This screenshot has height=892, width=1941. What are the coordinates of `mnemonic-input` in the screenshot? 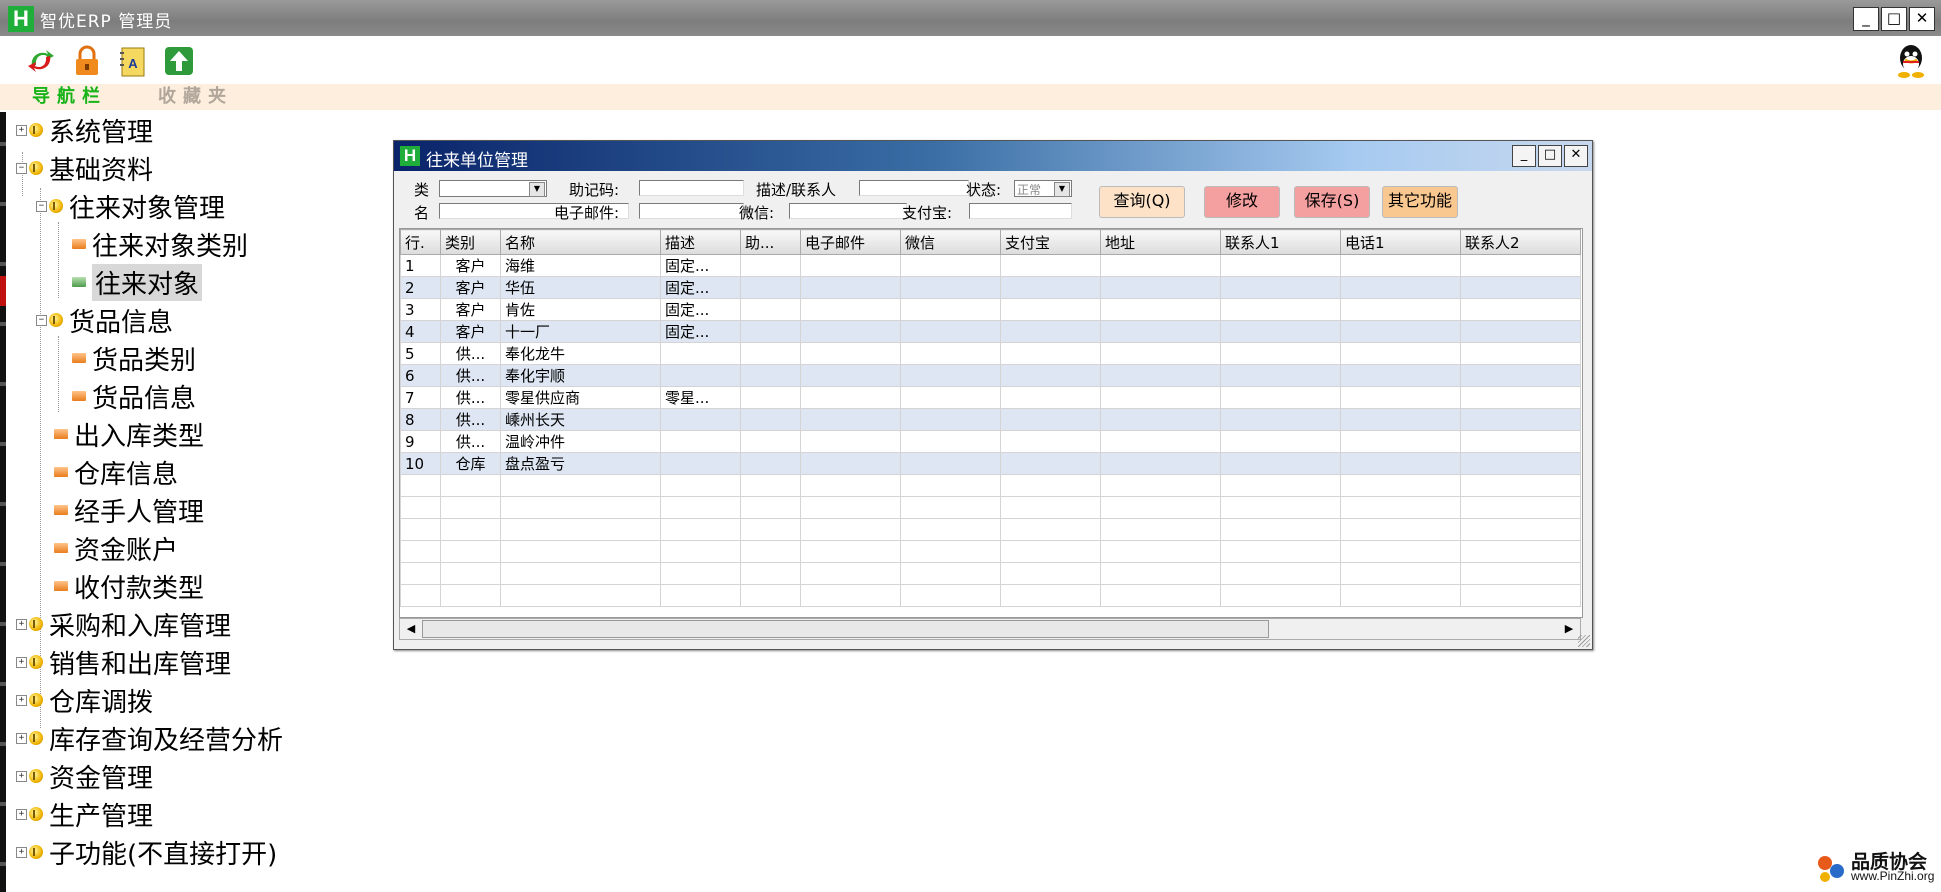 It's located at (691, 188).